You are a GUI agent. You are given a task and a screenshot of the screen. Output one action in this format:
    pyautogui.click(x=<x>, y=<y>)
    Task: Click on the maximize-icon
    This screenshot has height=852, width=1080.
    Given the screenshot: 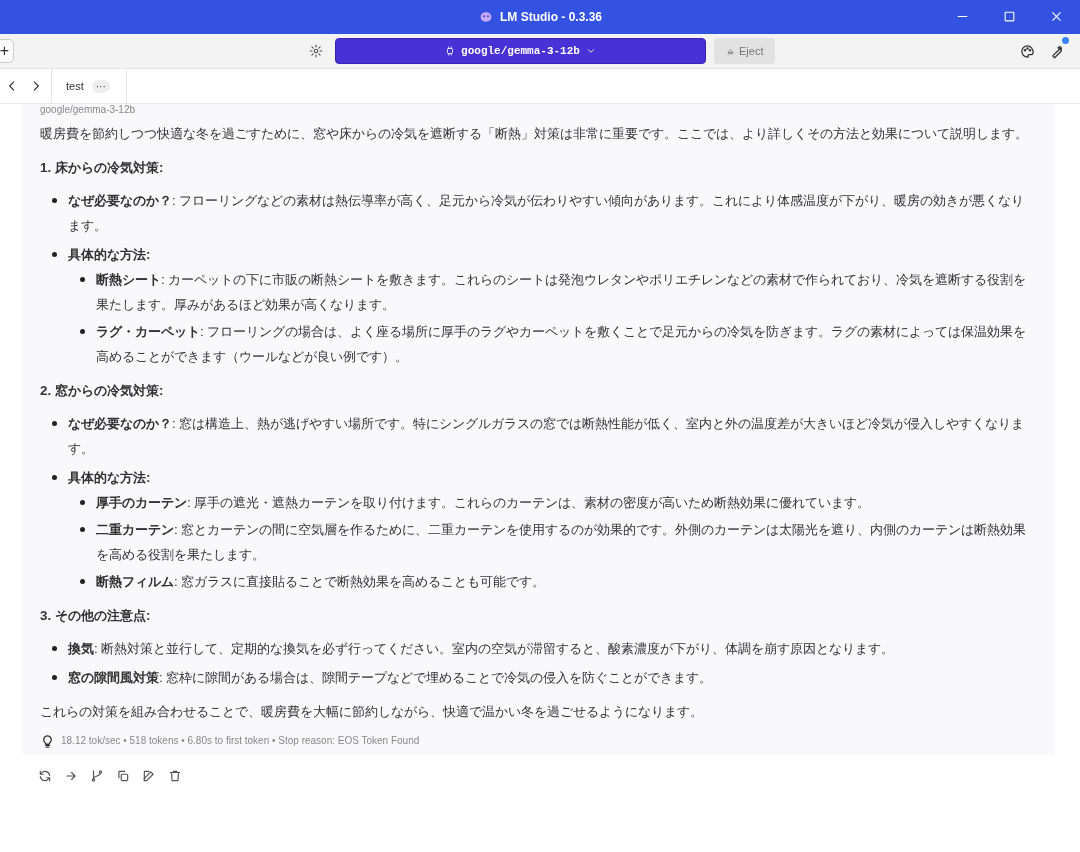 What is the action you would take?
    pyautogui.click(x=1009, y=16)
    